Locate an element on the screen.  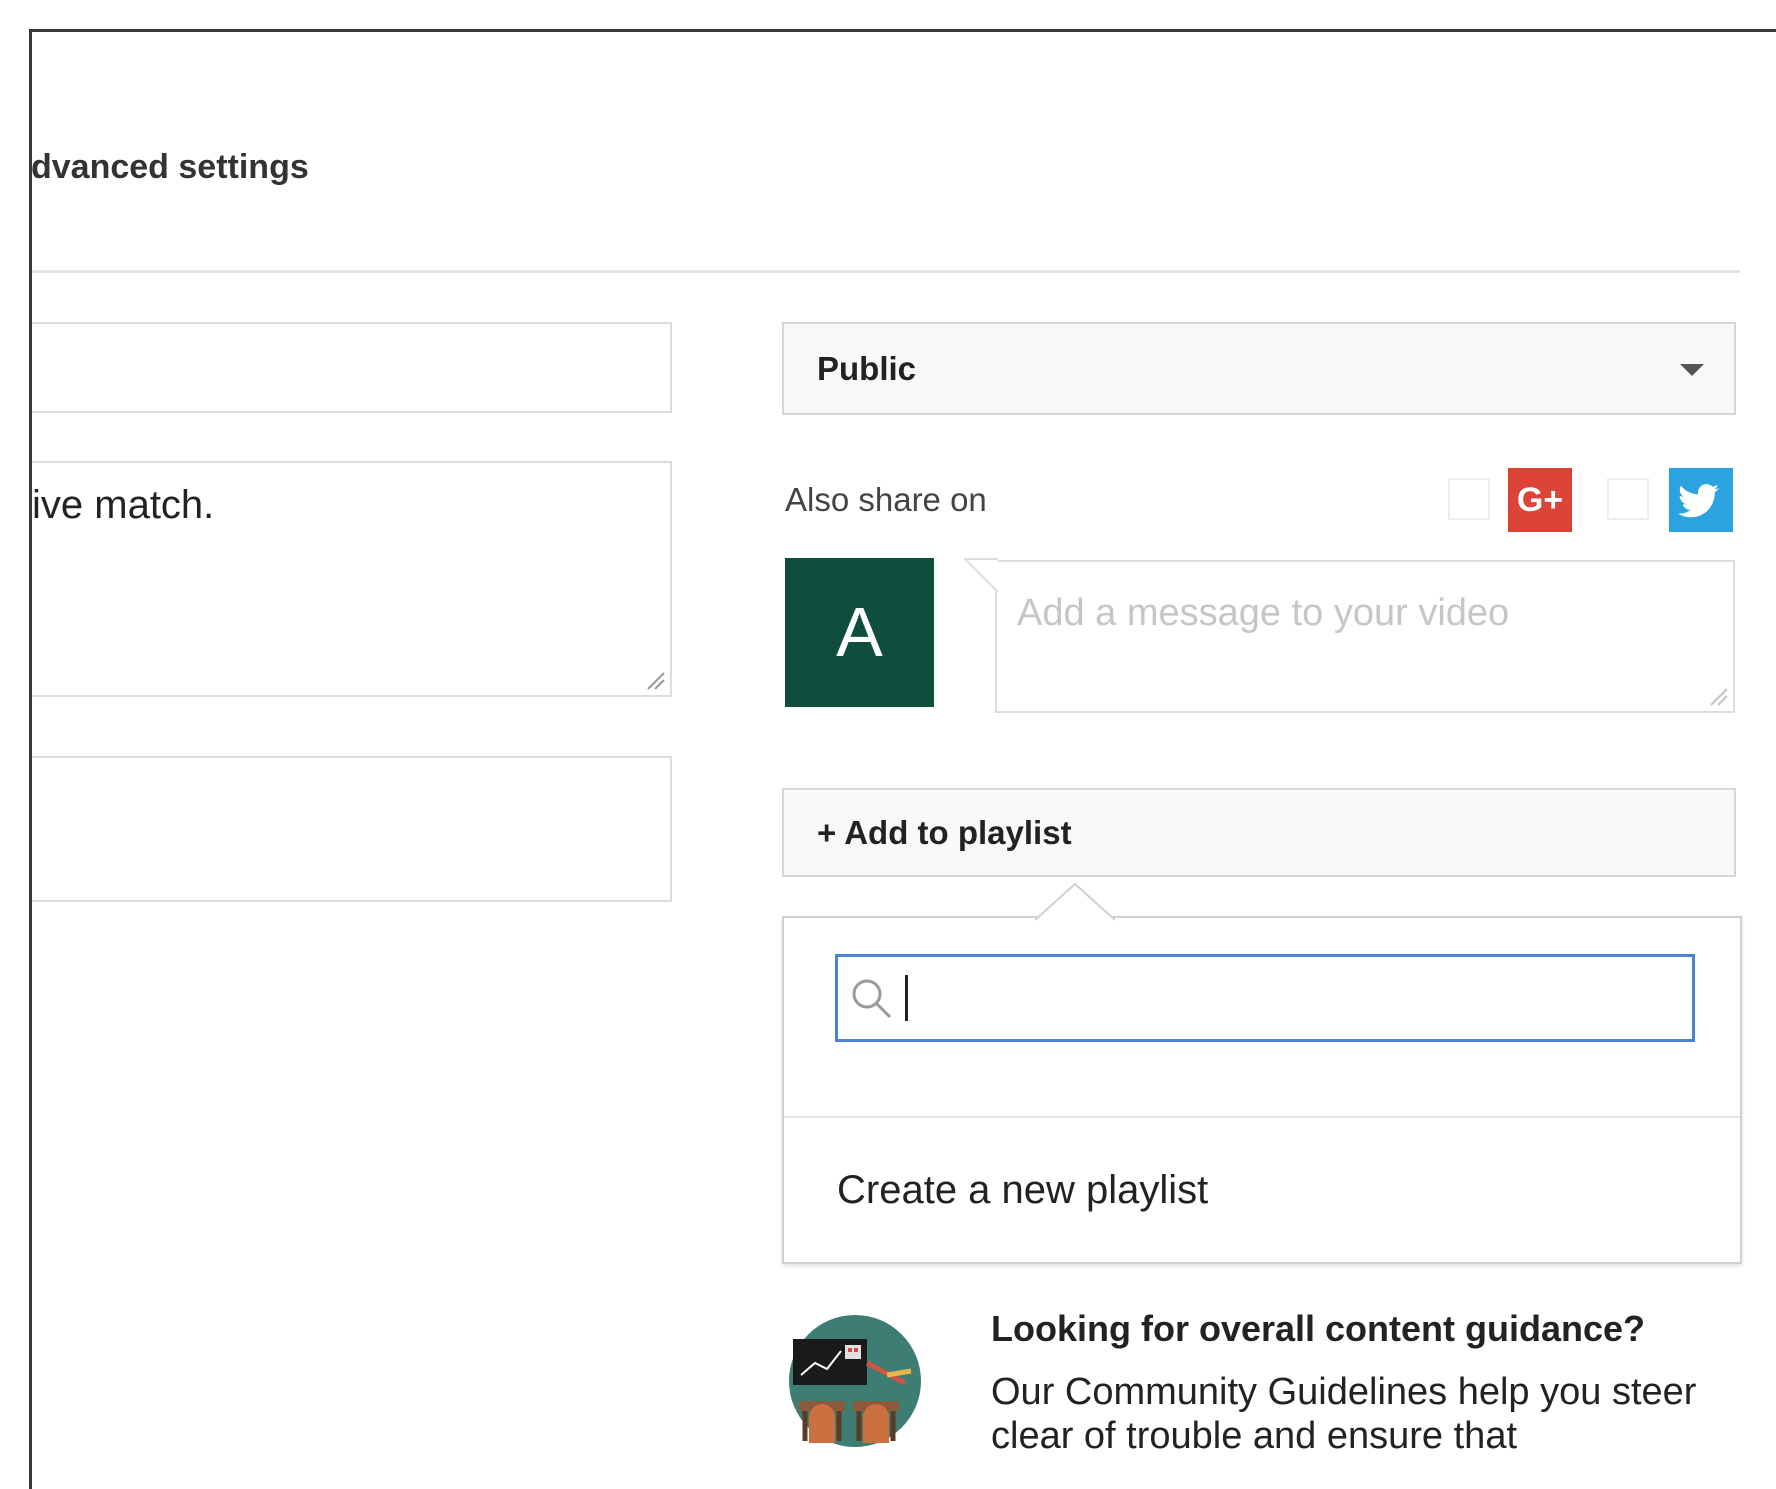
google-plus-checkbox is located at coordinates (1469, 499).